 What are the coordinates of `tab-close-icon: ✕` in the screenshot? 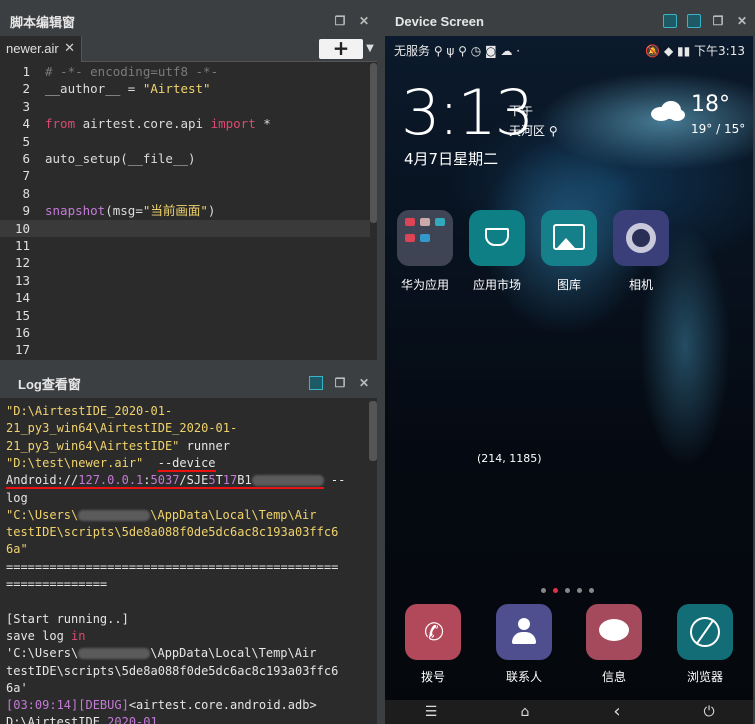 It's located at (69, 48).